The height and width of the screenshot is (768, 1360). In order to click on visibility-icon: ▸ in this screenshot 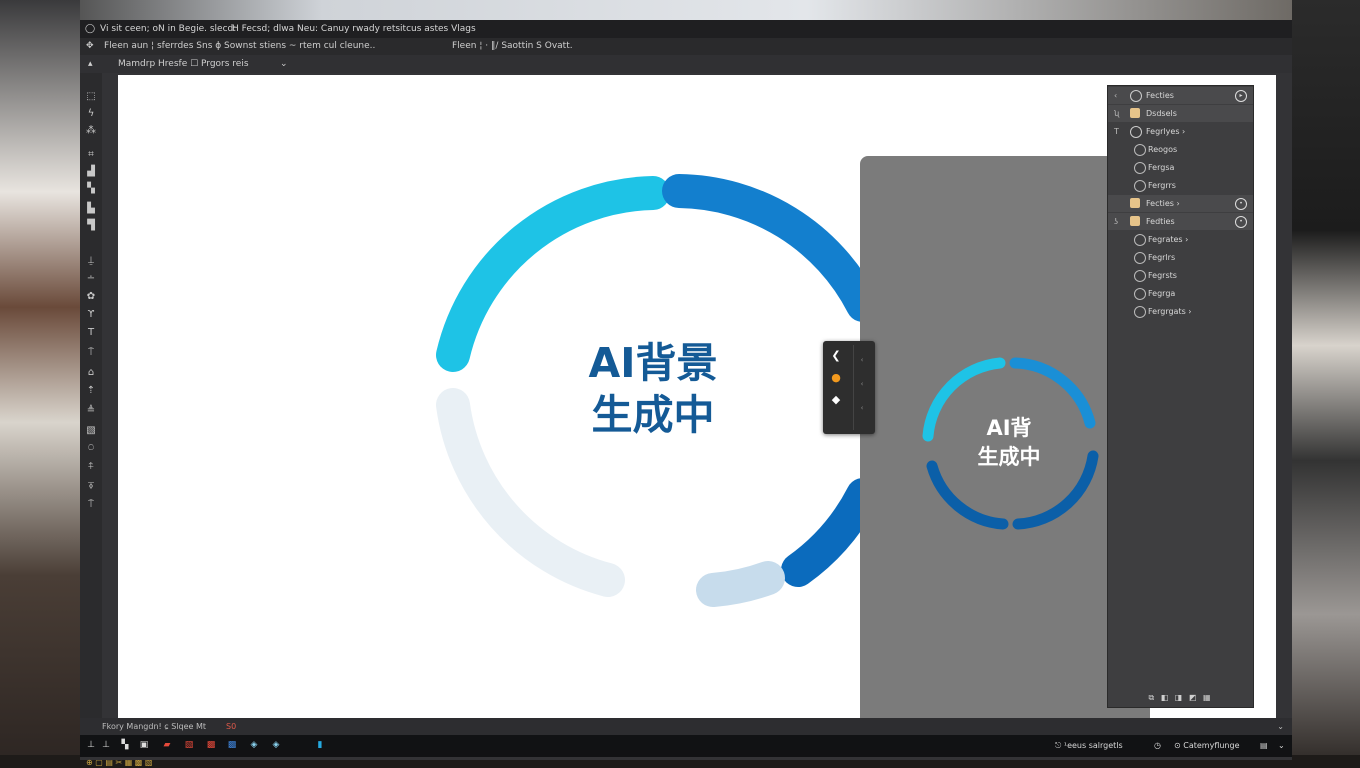, I will do `click(1241, 96)`.